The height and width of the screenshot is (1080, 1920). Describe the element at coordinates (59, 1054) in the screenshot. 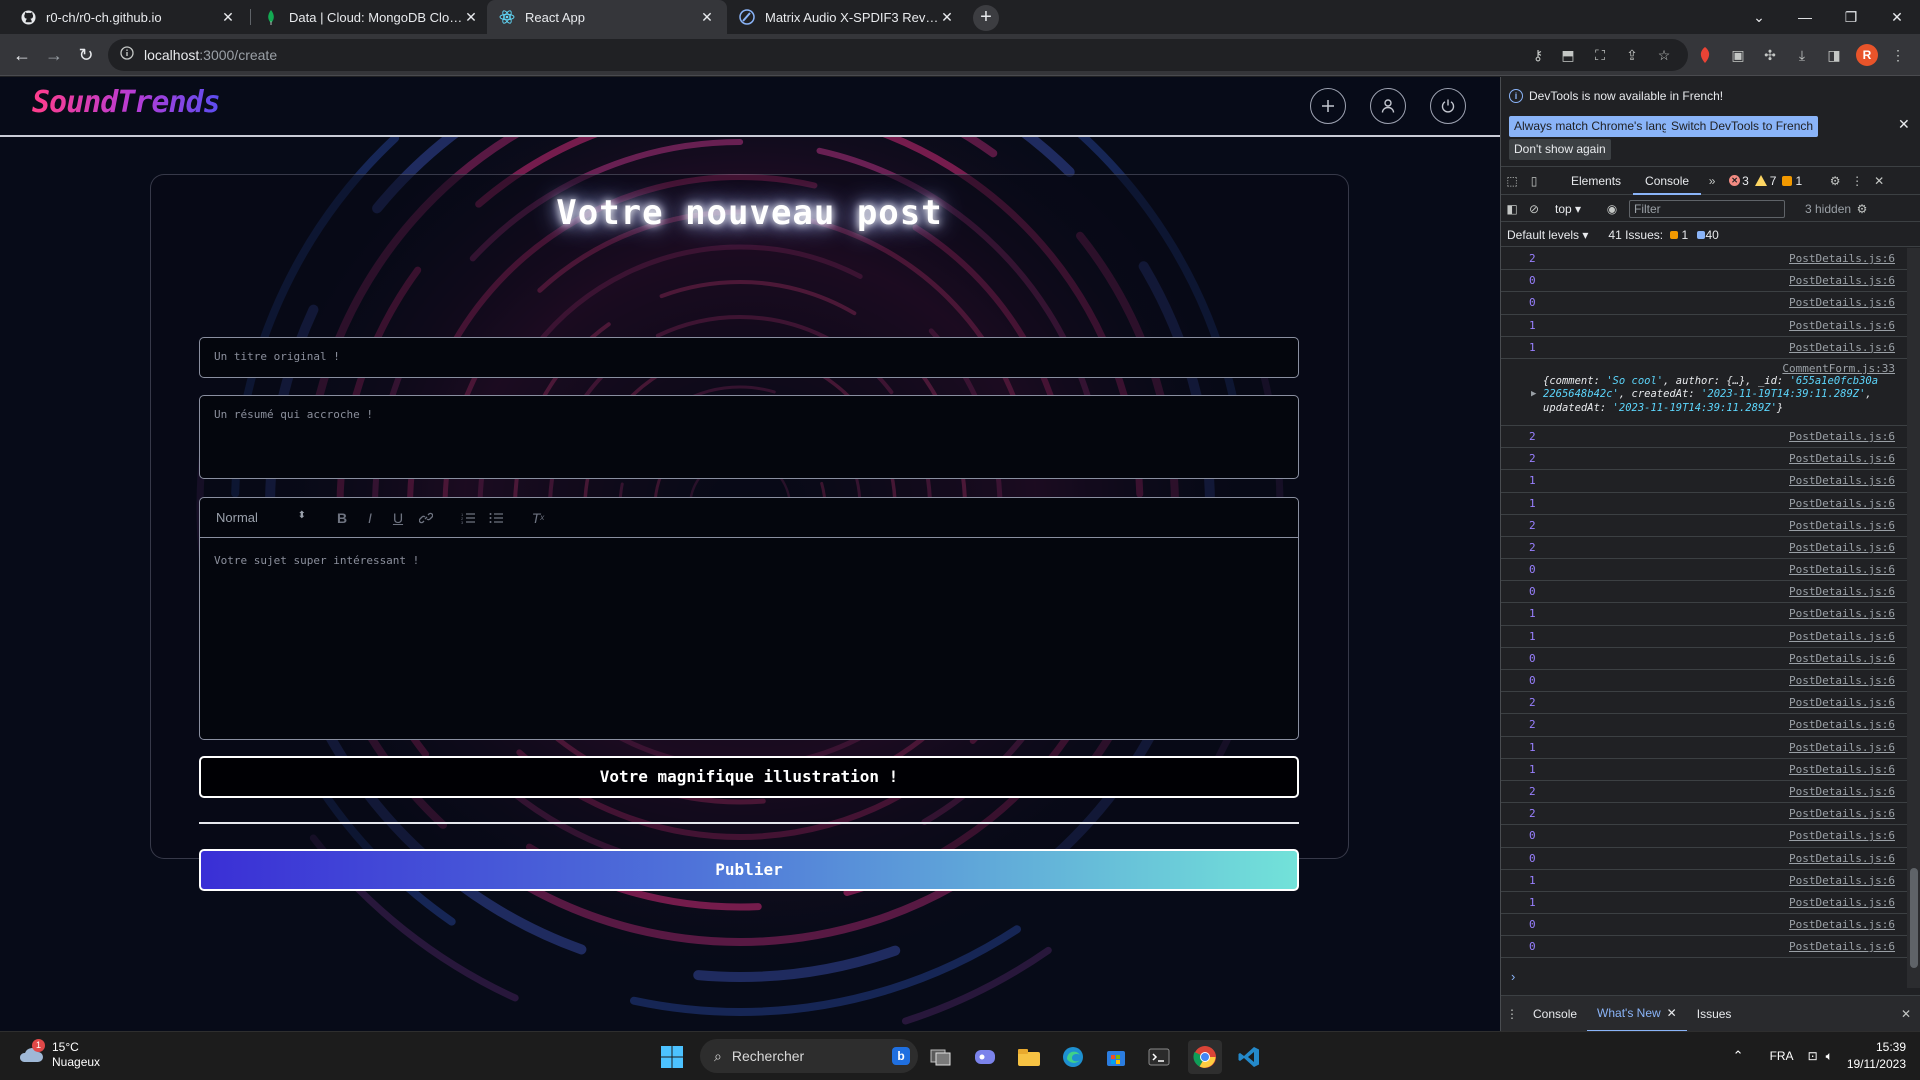

I see `weather-widget: 1 15°C Nuageux` at that location.